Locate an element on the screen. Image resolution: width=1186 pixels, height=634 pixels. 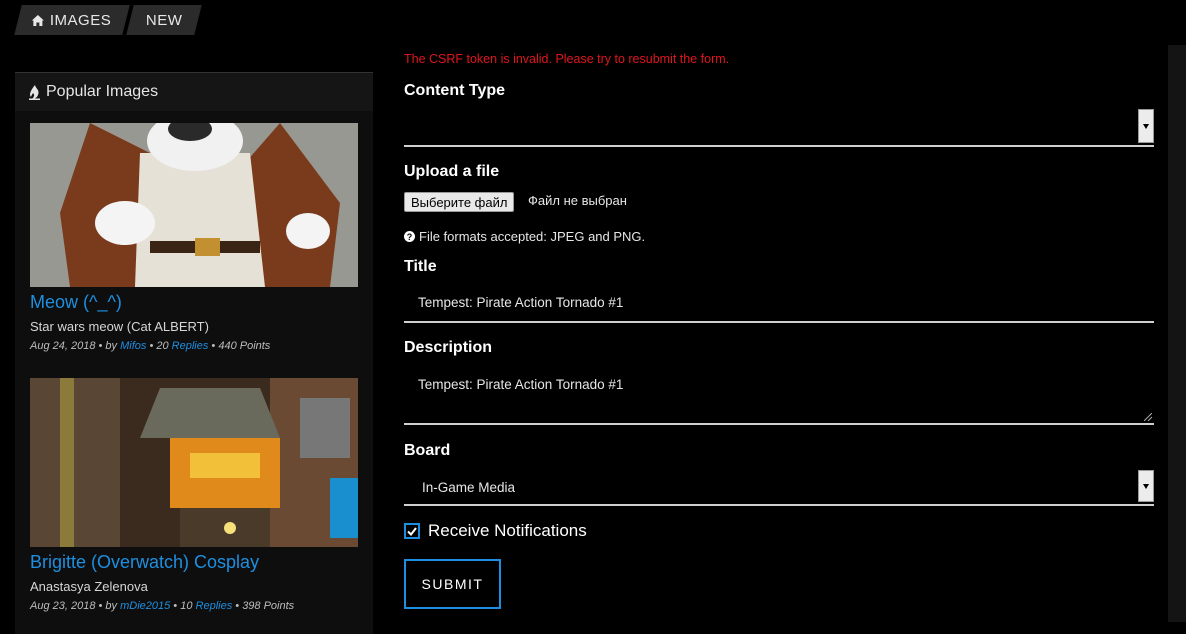
question-icon: ? is located at coordinates (409, 236).